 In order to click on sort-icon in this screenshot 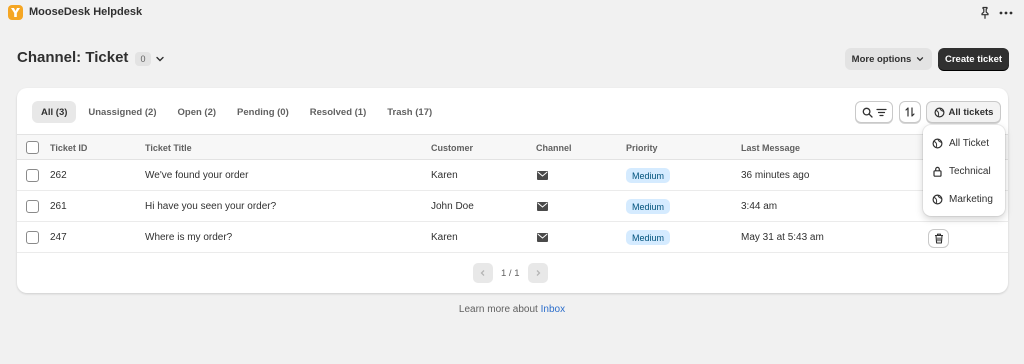, I will do `click(910, 112)`.